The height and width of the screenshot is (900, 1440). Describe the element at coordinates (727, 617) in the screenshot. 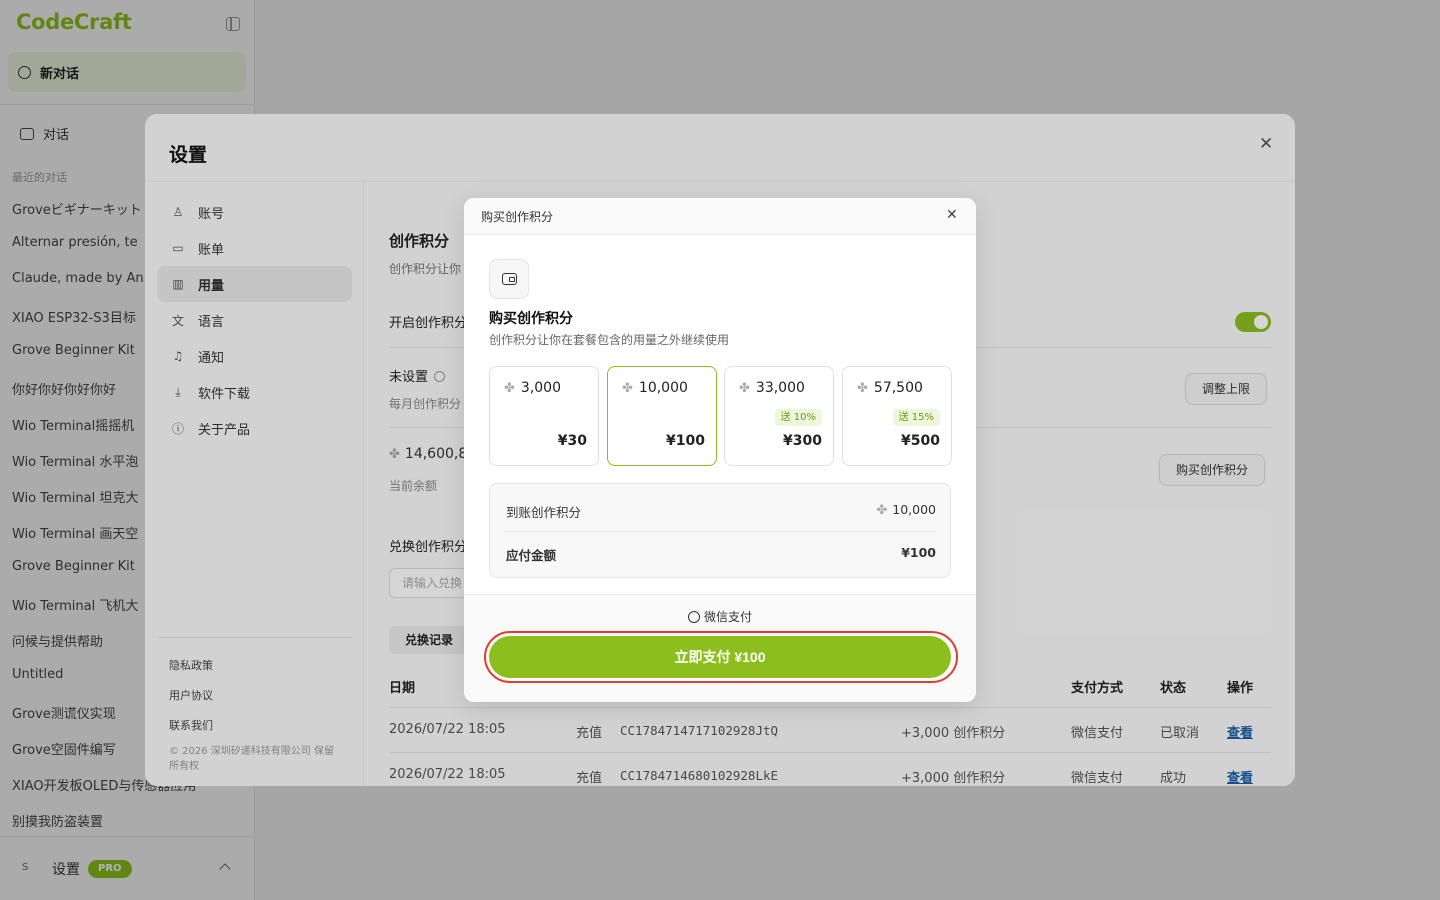

I see `payment-method-label: 微信支付` at that location.